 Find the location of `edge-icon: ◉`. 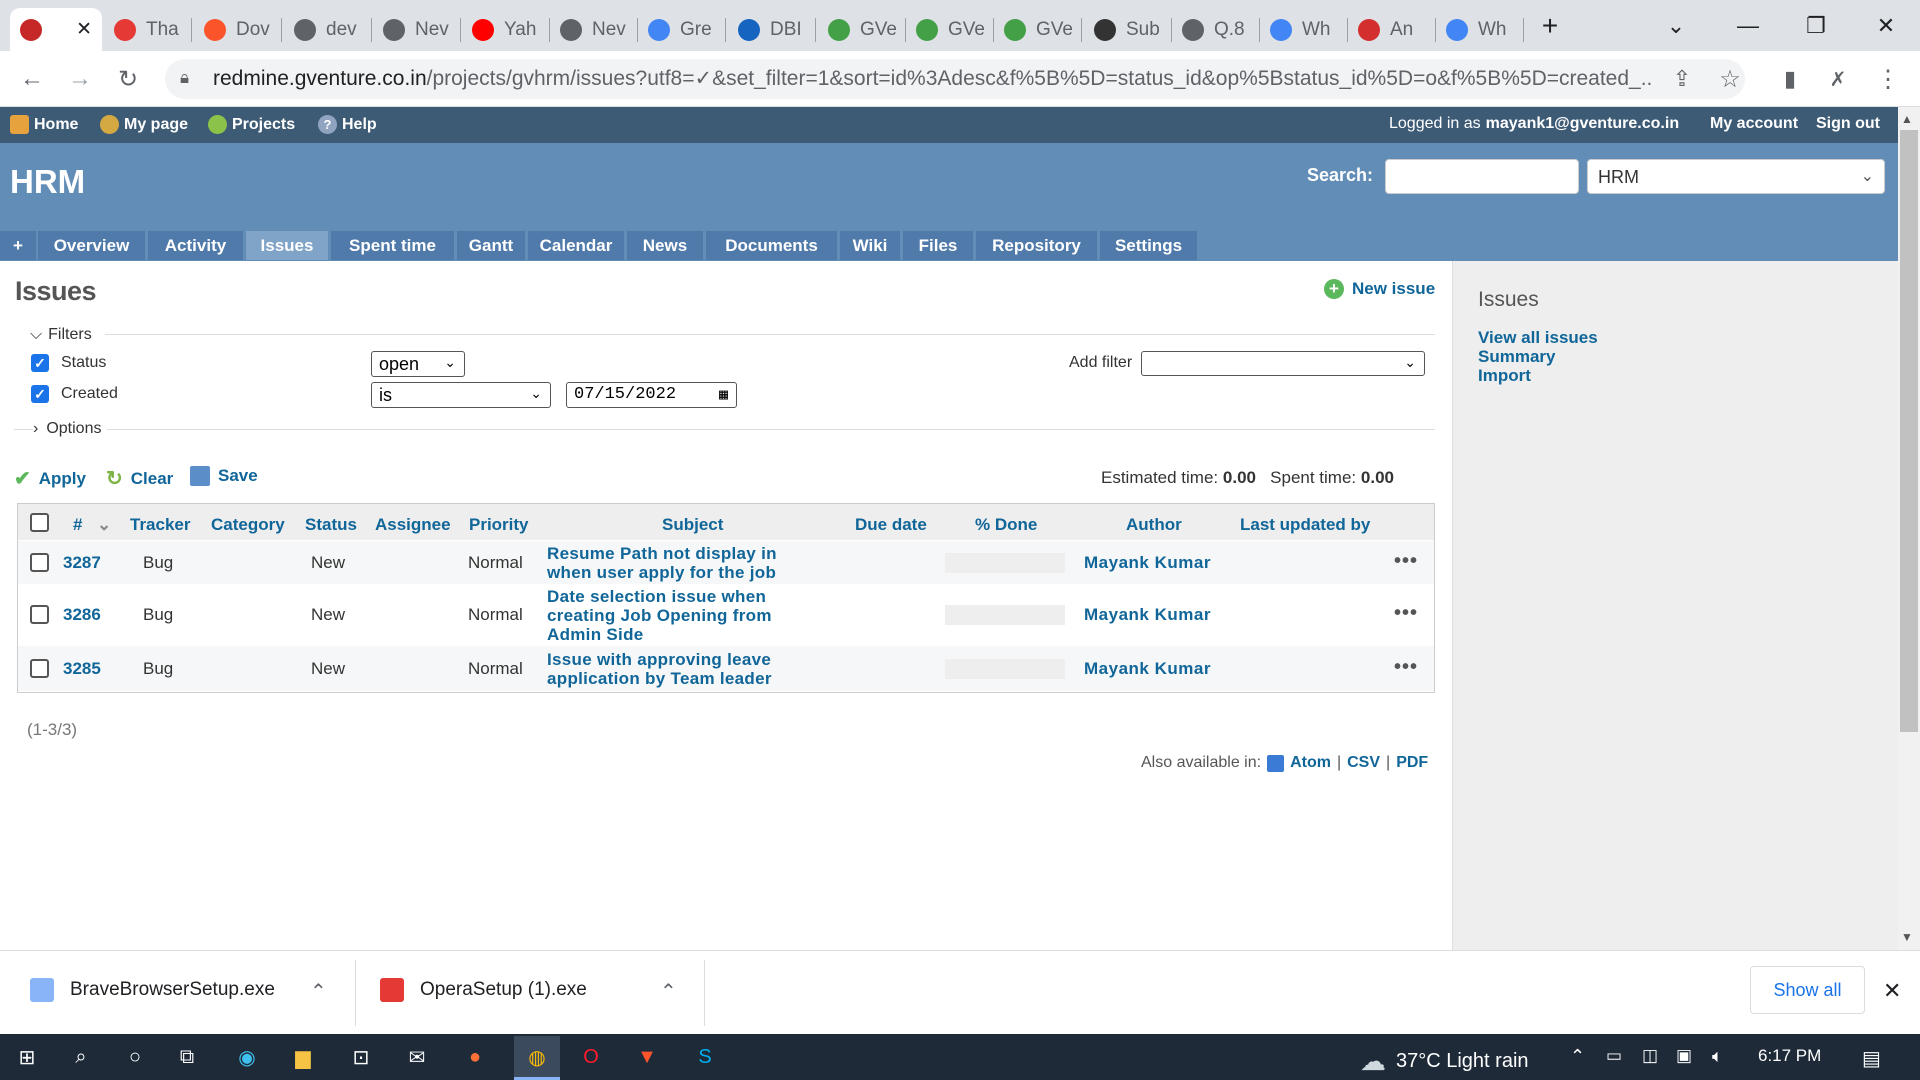

edge-icon: ◉ is located at coordinates (247, 1057).